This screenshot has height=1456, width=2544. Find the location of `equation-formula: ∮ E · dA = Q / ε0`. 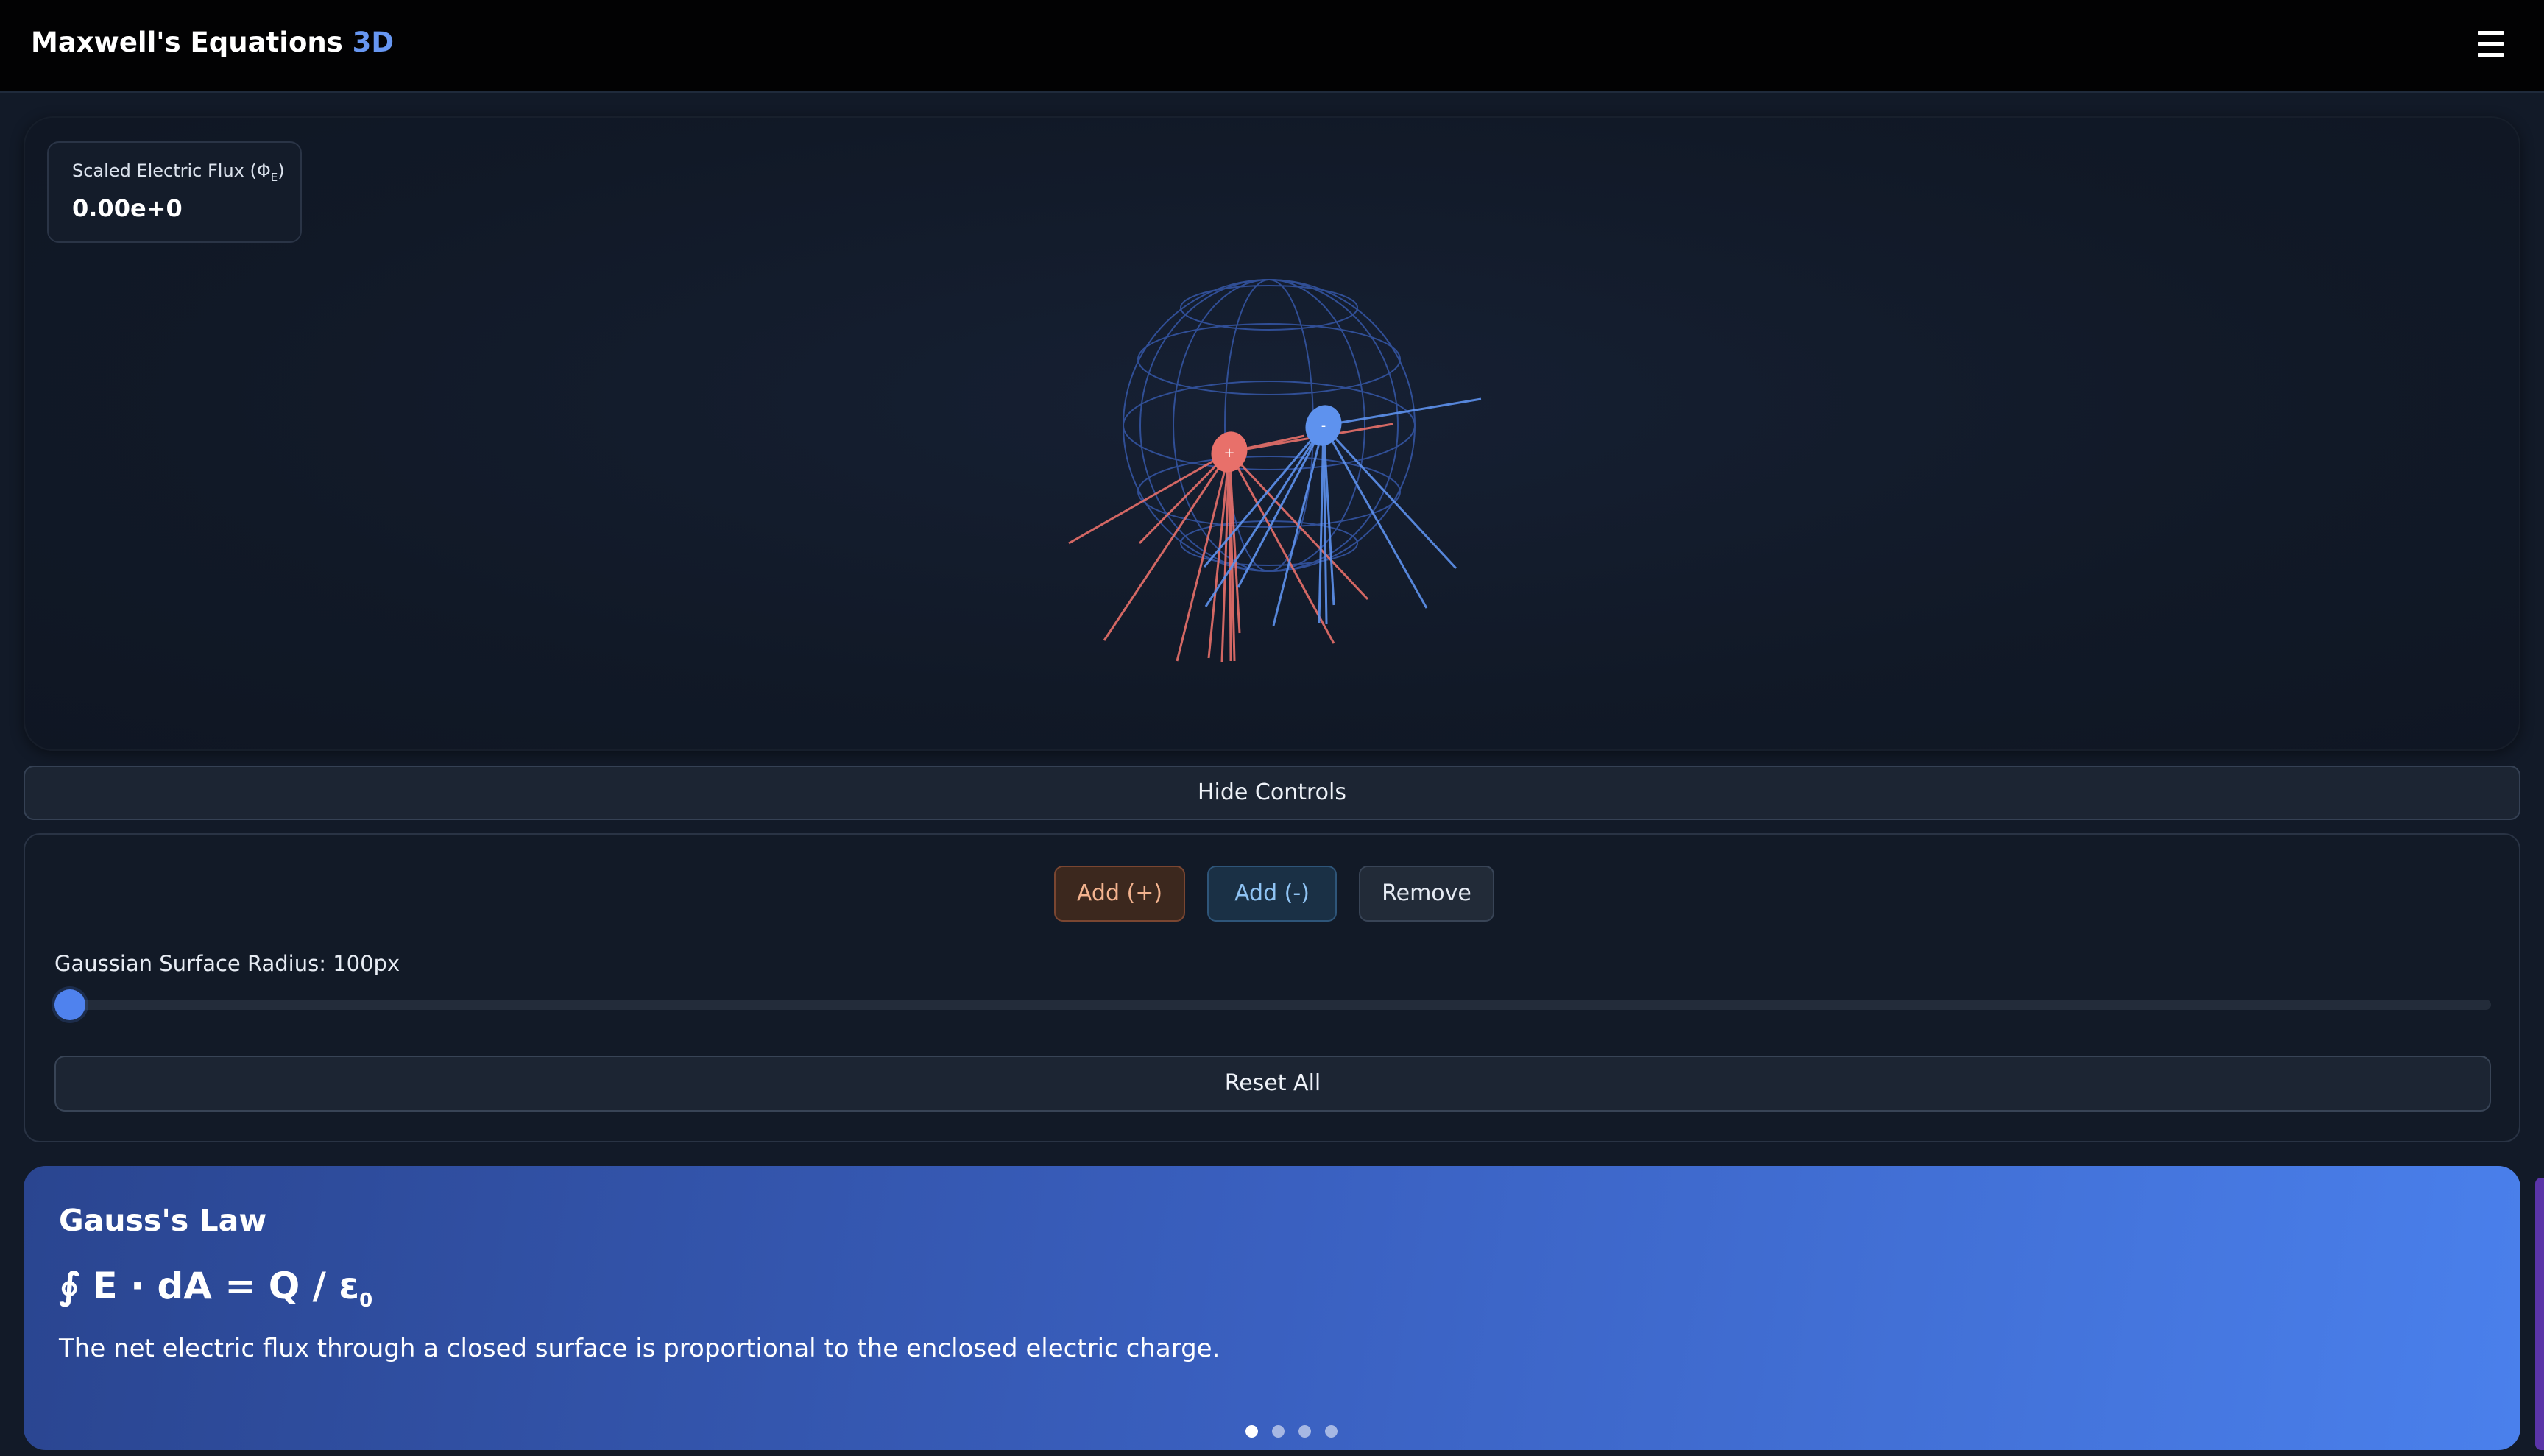

equation-formula: ∮ E · dA = Q / ε0 is located at coordinates (215, 1288).